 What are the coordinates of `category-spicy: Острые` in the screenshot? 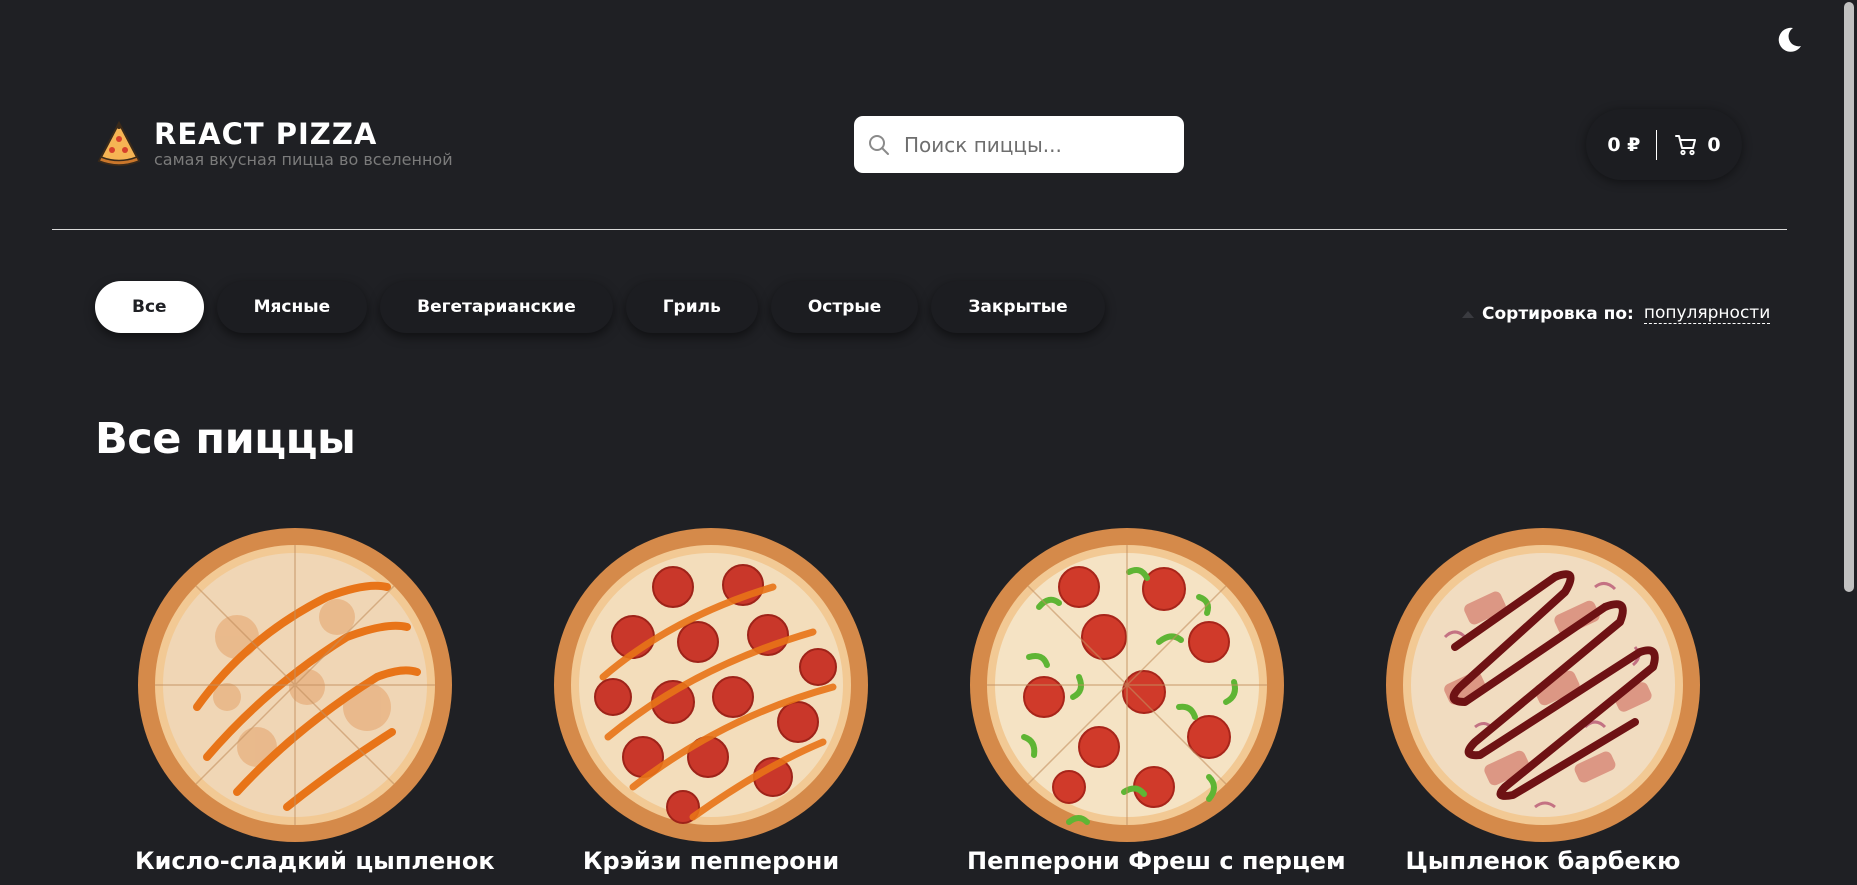 It's located at (844, 307).